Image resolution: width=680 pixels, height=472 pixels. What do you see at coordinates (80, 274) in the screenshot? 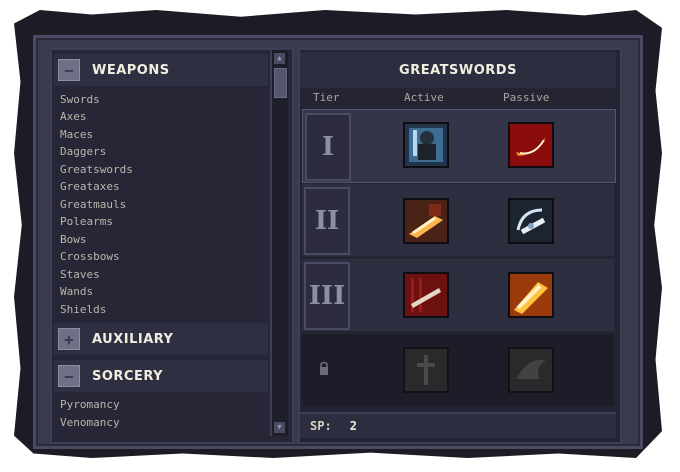
I see `list-item-staves: Staves` at bounding box center [80, 274].